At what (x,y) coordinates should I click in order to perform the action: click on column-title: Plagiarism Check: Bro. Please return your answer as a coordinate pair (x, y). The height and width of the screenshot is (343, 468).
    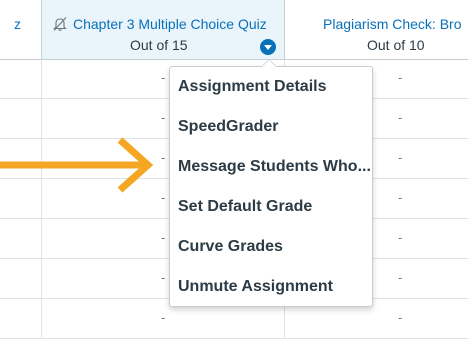
    Looking at the image, I should click on (392, 24).